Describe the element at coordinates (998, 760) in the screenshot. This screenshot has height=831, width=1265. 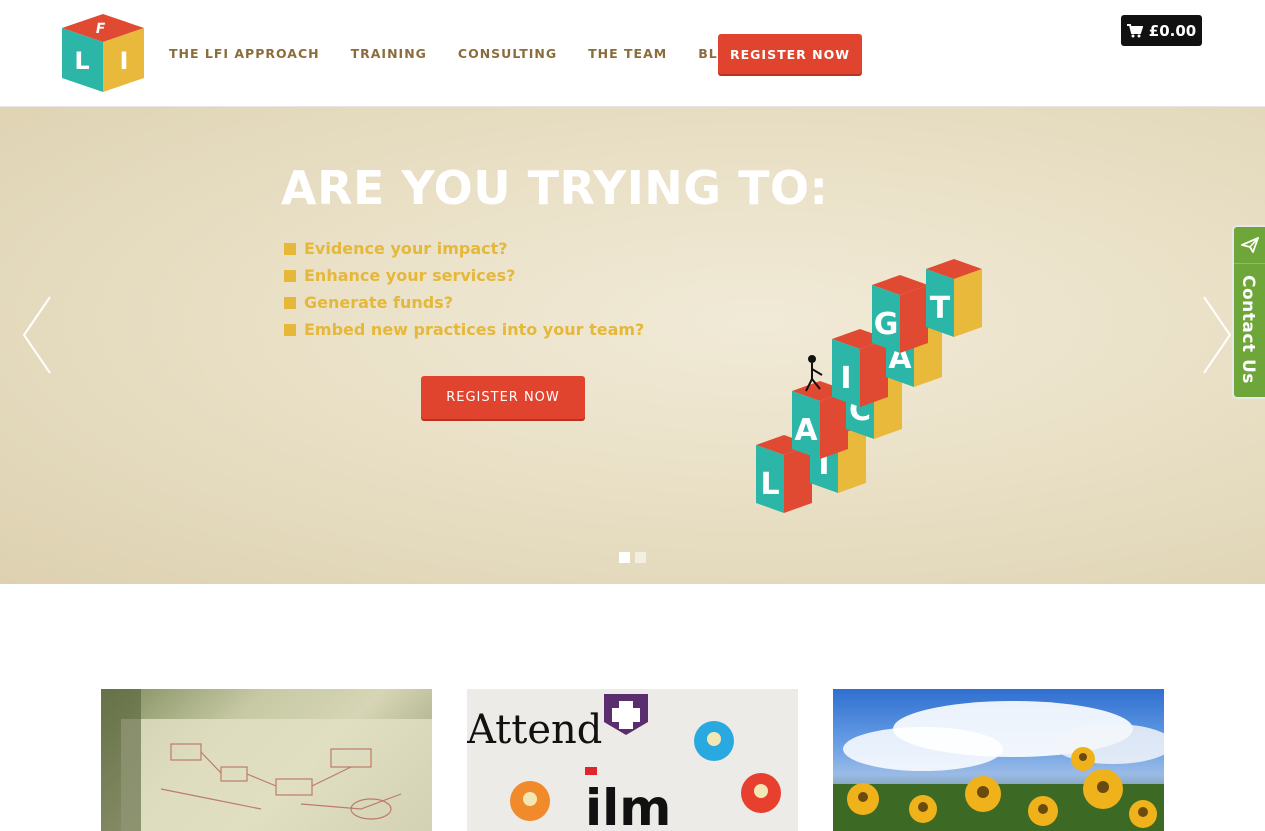
I see `flowers-image` at that location.